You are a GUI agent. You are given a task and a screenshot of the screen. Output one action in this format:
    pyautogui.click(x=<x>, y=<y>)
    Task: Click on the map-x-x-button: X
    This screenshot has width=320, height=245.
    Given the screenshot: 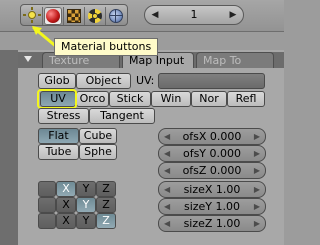 What is the action you would take?
    pyautogui.click(x=66, y=189)
    